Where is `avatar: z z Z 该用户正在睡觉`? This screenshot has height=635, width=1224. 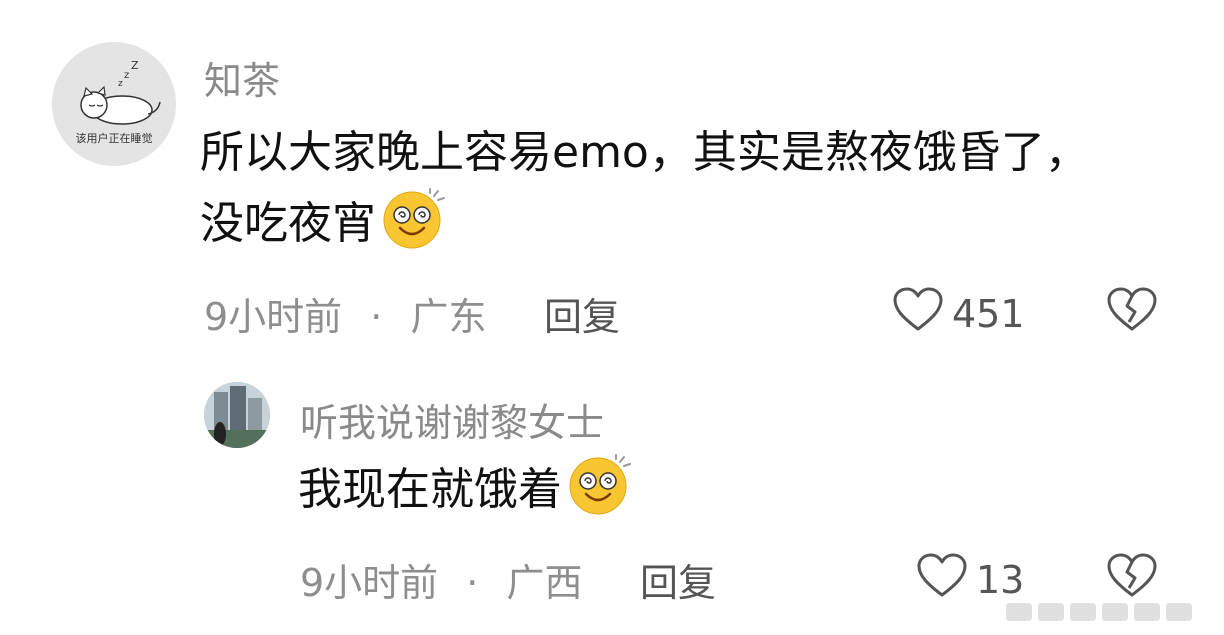
avatar: z z Z 该用户正在睡觉 is located at coordinates (114, 104).